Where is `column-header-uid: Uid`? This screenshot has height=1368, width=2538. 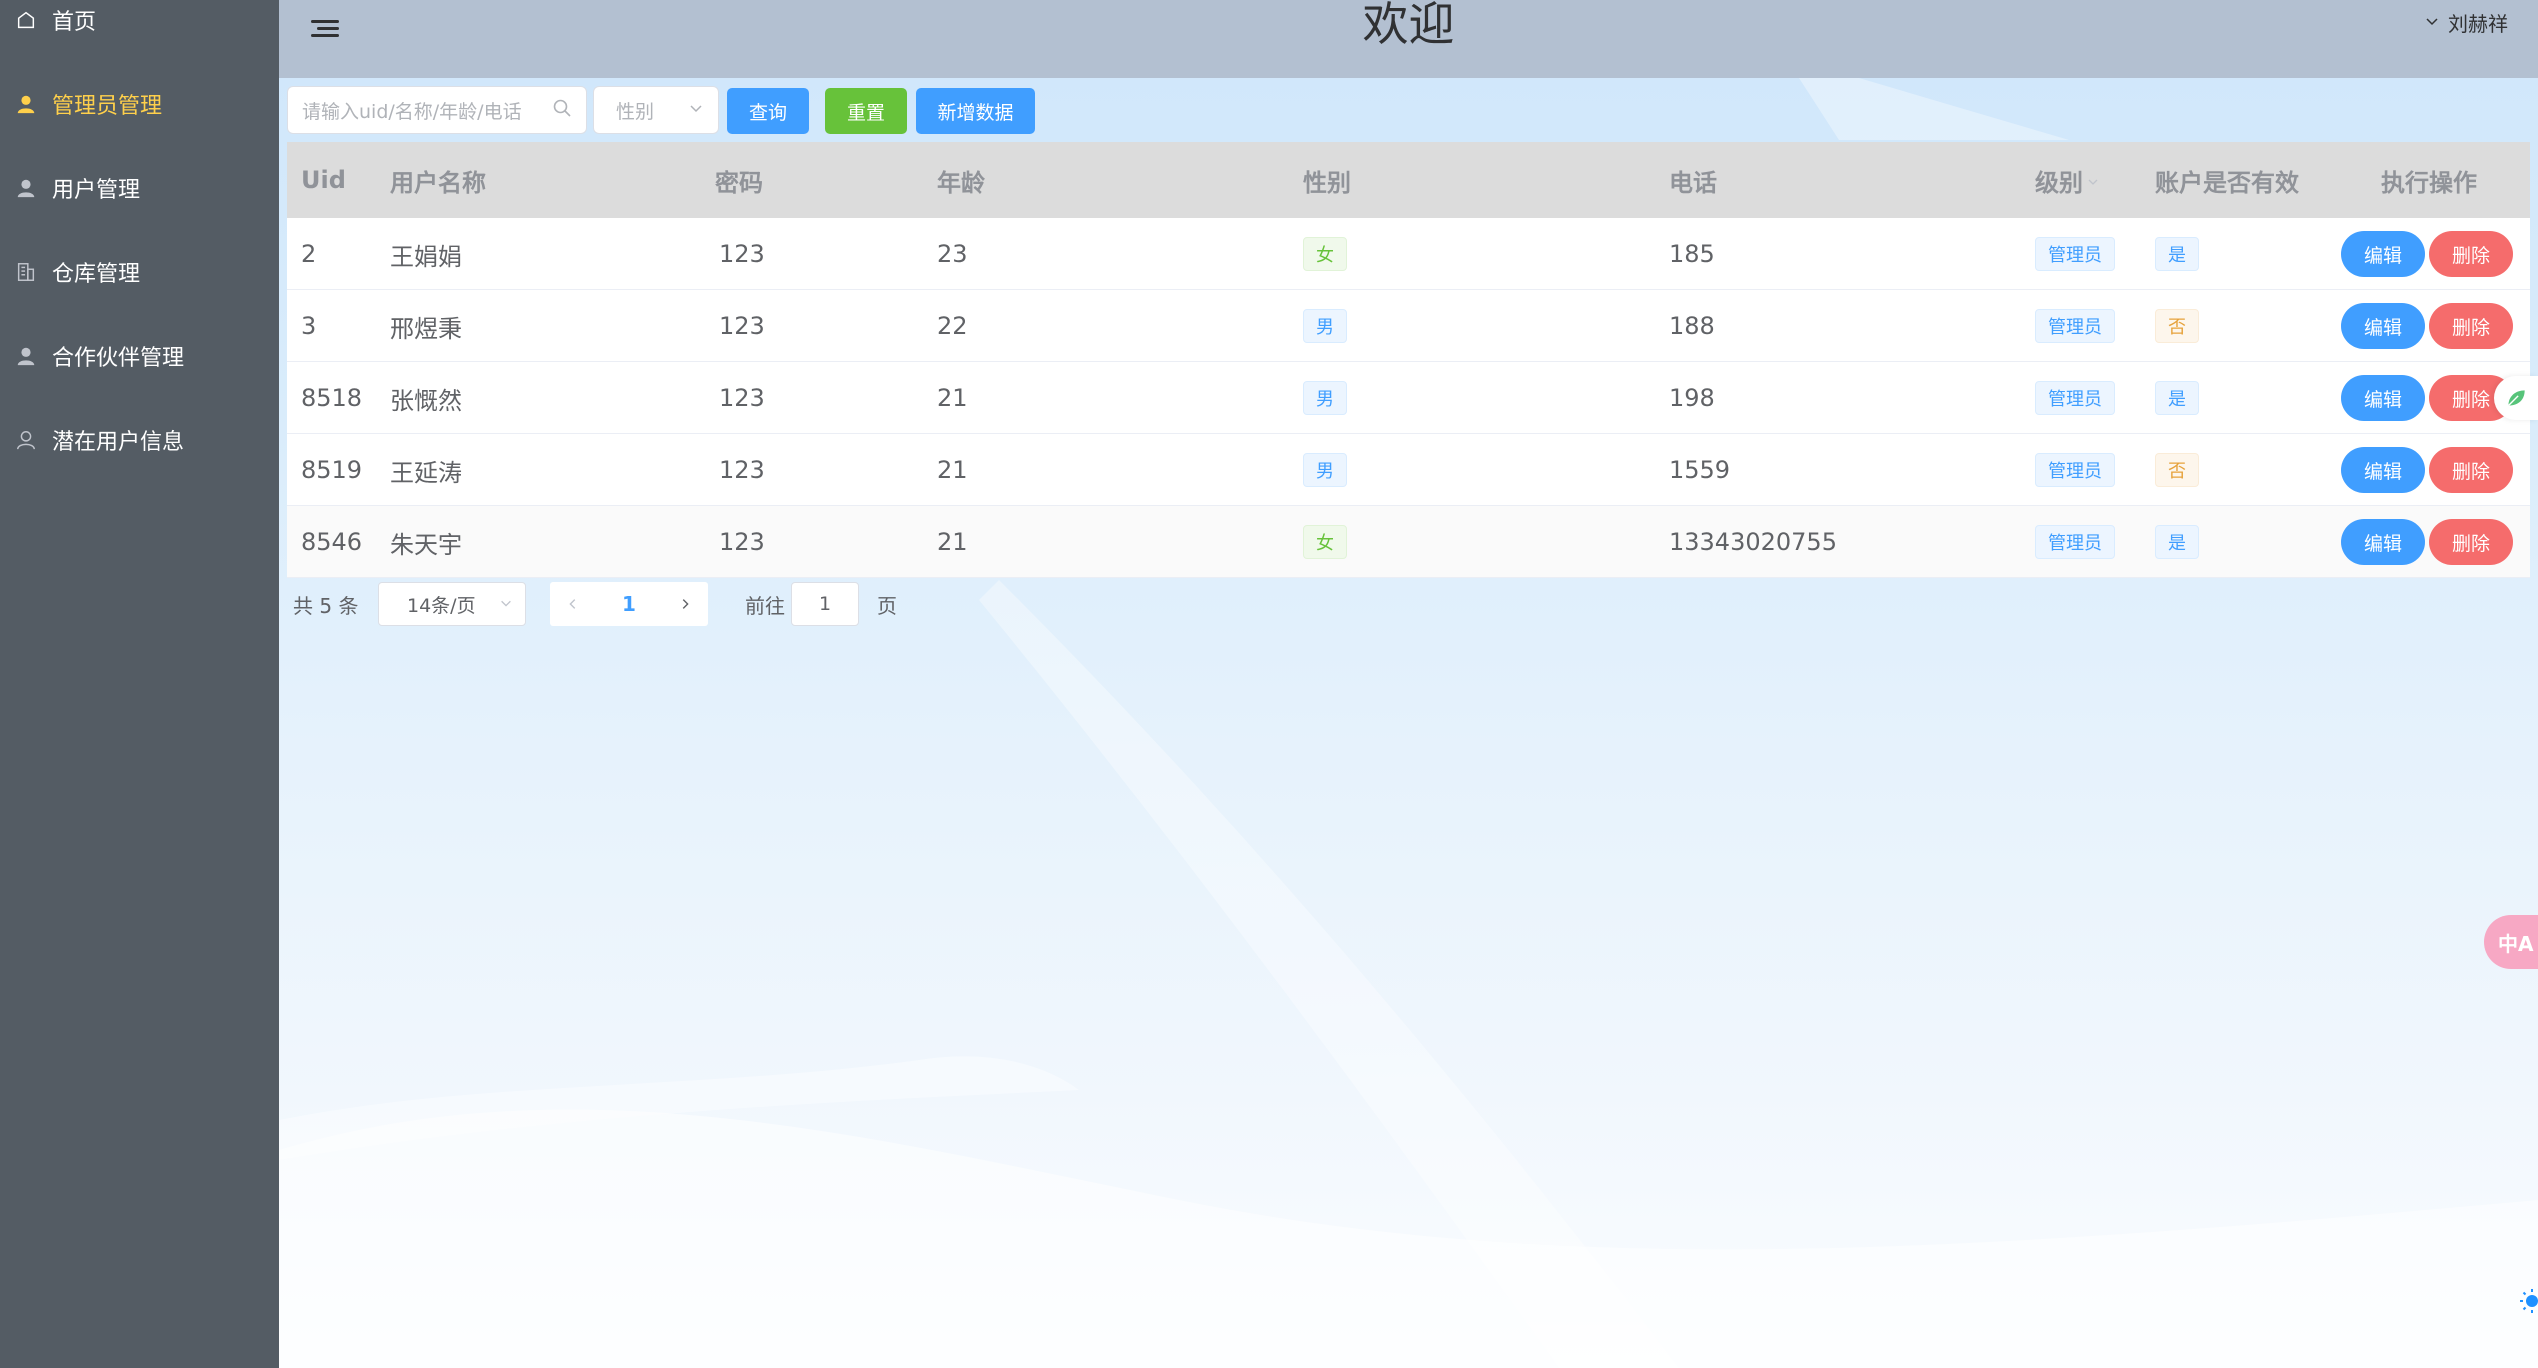
column-header-uid: Uid is located at coordinates (323, 180).